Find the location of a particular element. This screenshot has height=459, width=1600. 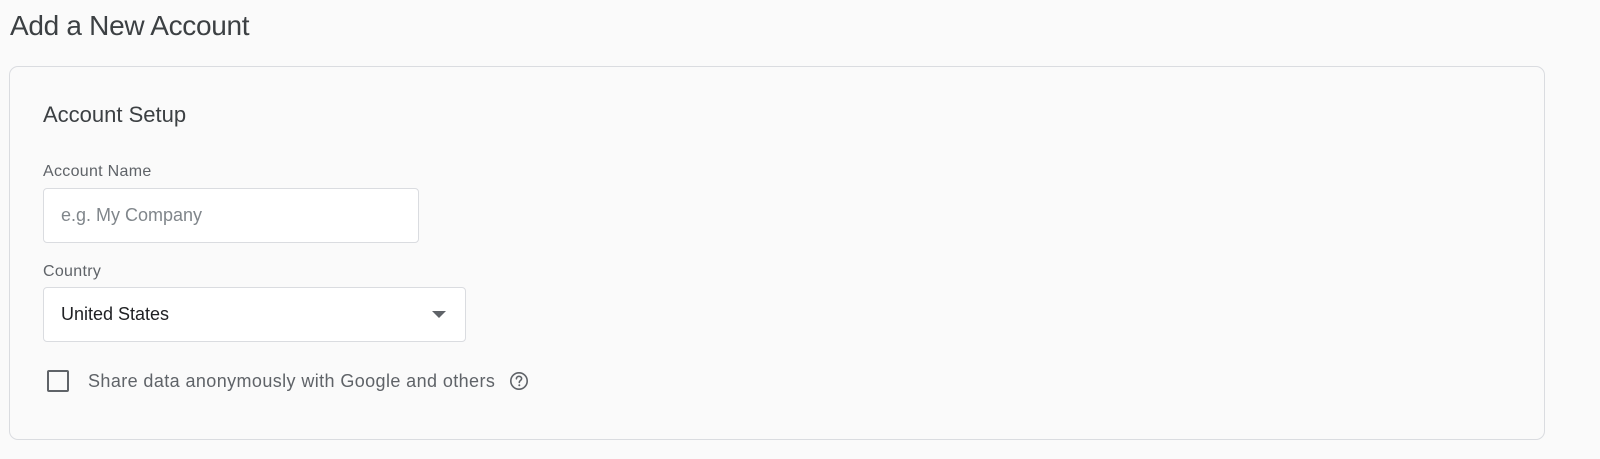

account-name-input is located at coordinates (231, 215).